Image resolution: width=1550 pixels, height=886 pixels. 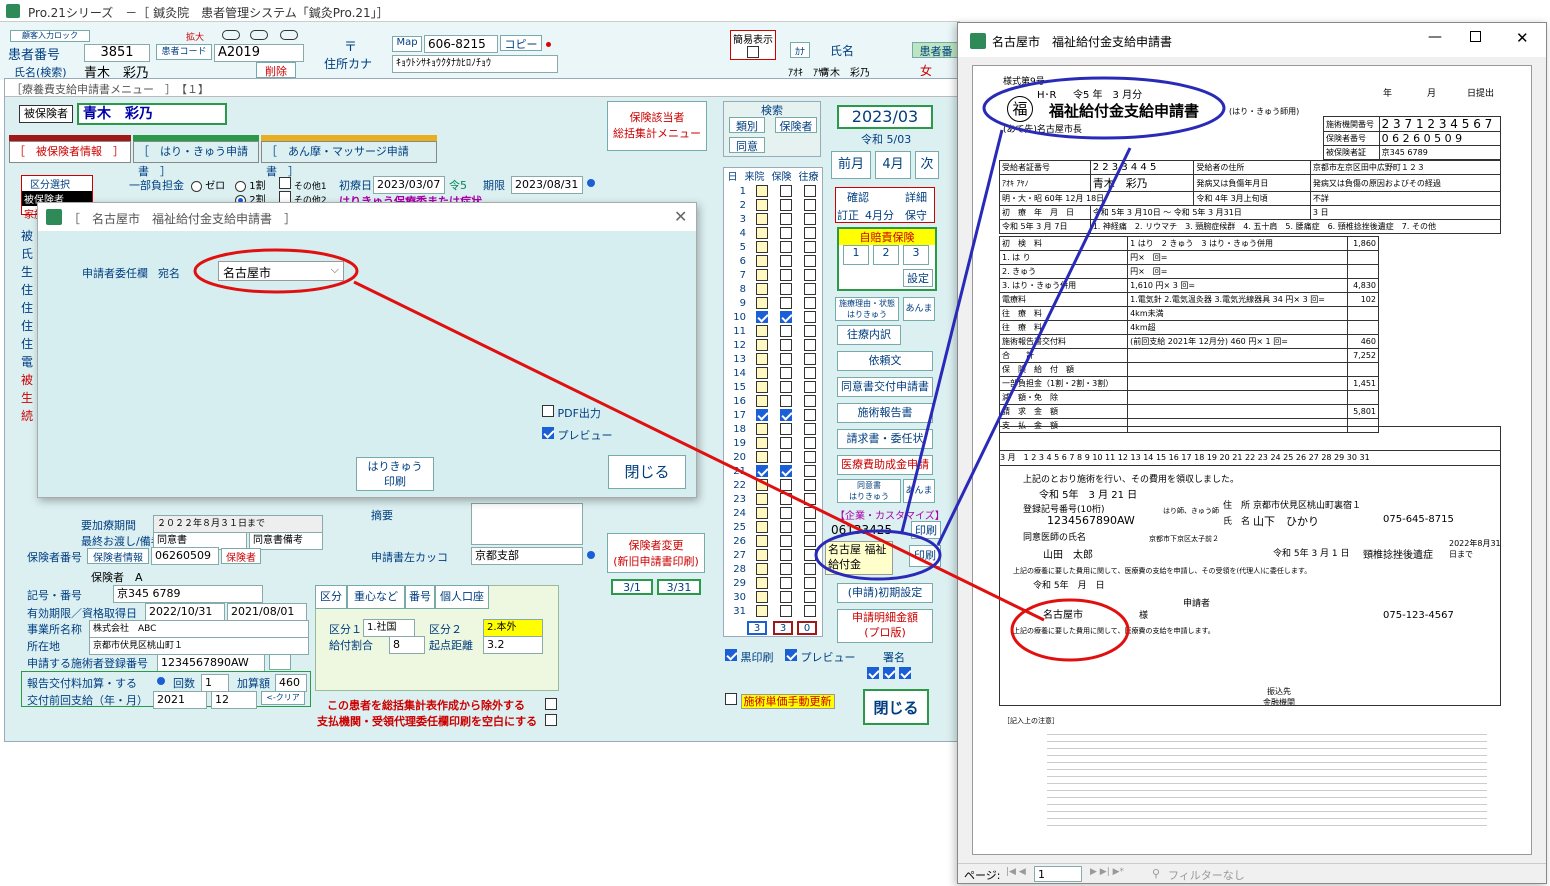 I want to click on prev-year-field: 2021, so click(x=180, y=700).